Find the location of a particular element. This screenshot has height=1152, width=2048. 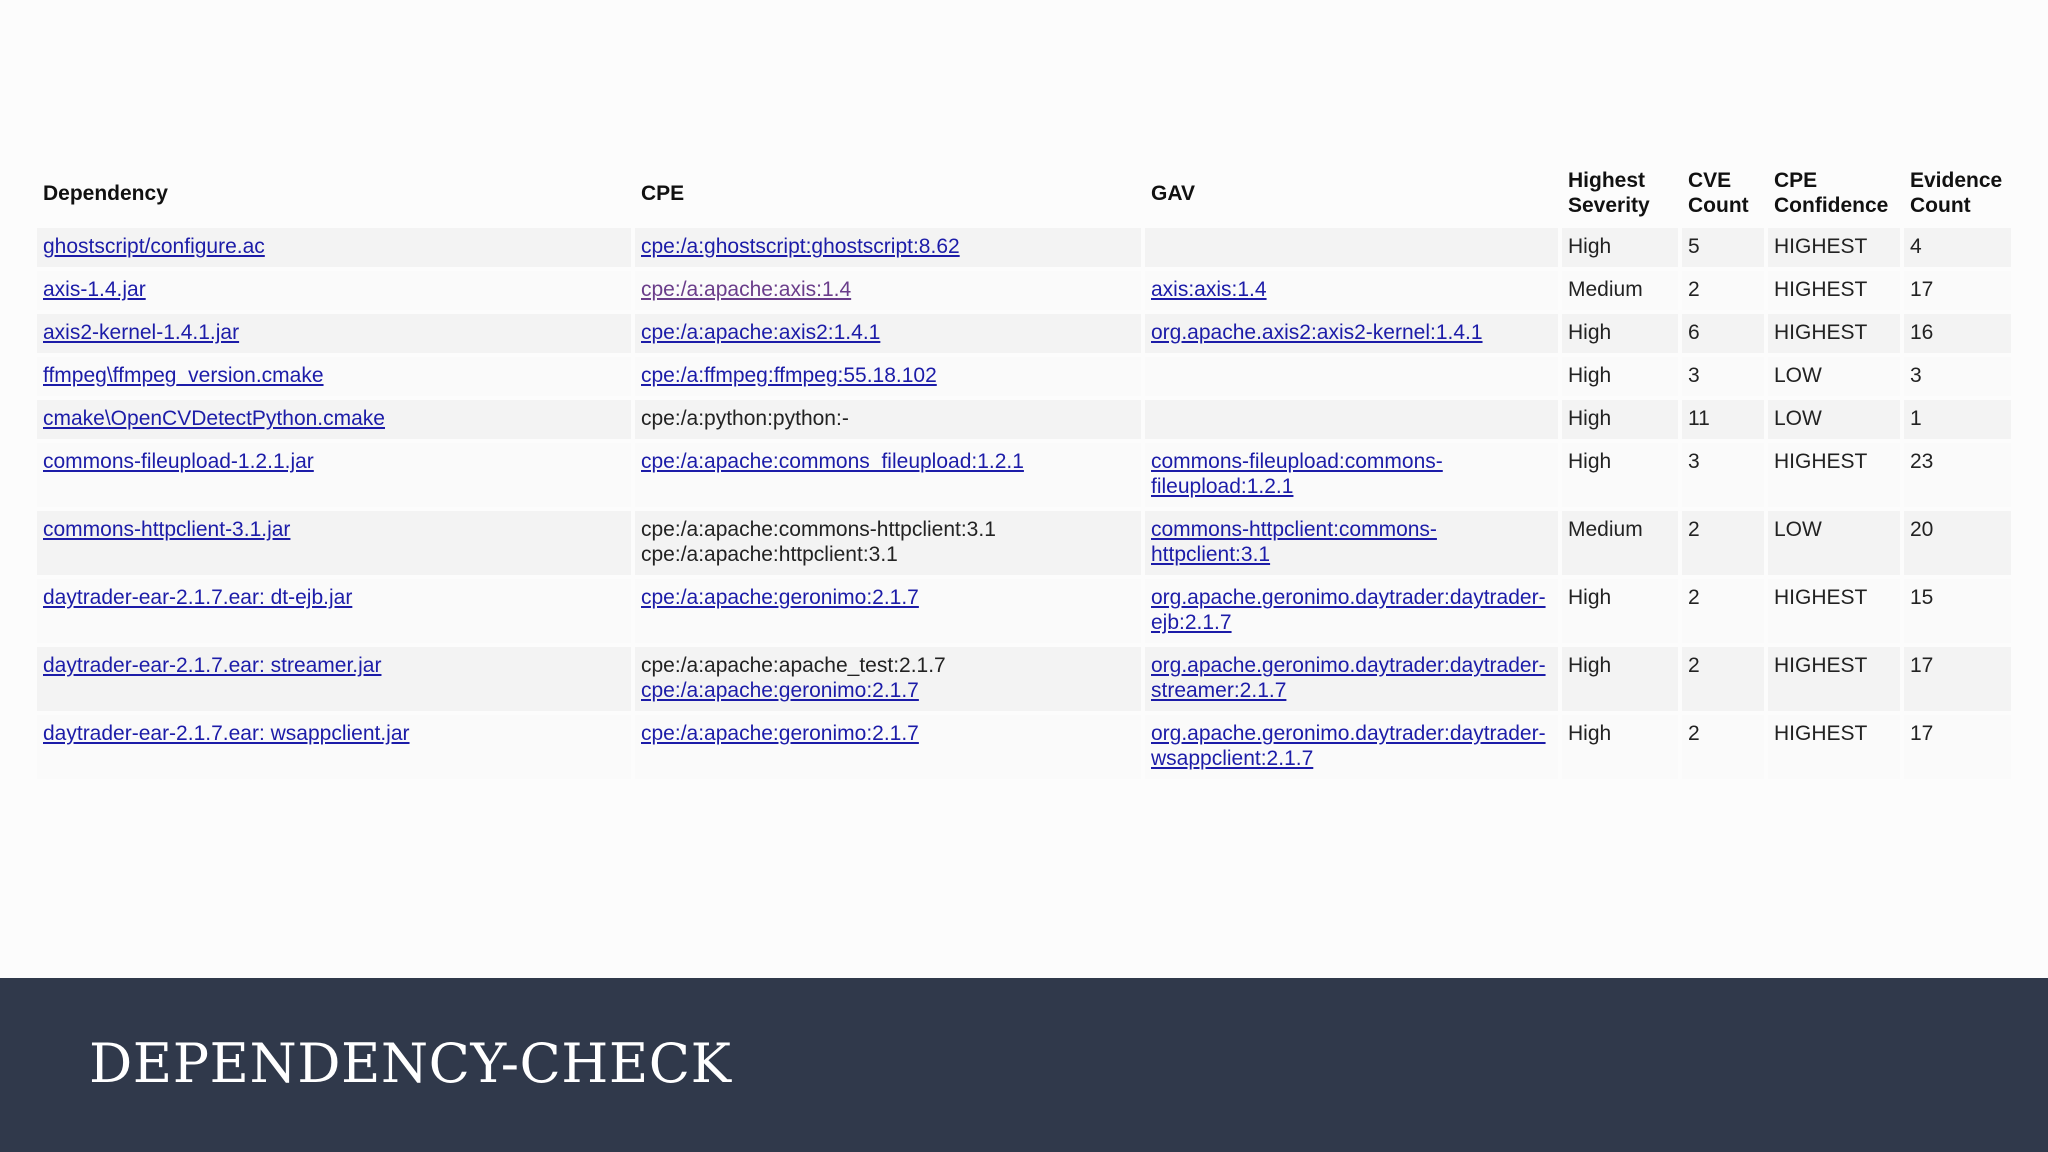

column-header-gav: GAV is located at coordinates (1351, 193).